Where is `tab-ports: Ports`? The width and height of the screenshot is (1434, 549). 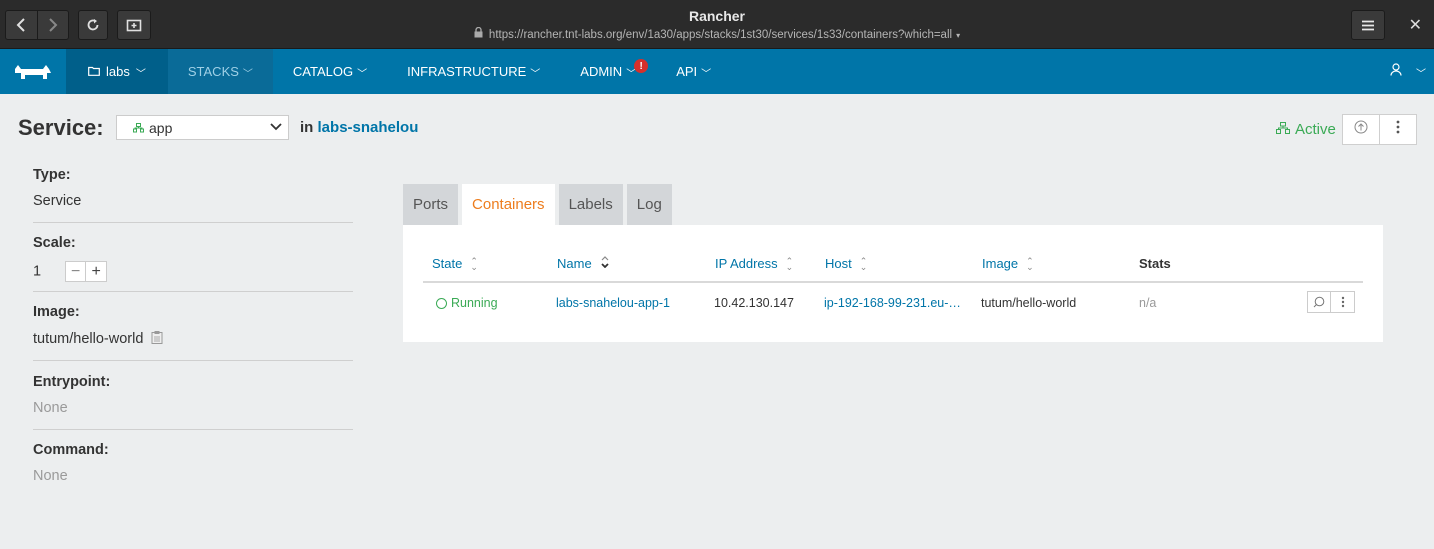
tab-ports: Ports is located at coordinates (431, 204).